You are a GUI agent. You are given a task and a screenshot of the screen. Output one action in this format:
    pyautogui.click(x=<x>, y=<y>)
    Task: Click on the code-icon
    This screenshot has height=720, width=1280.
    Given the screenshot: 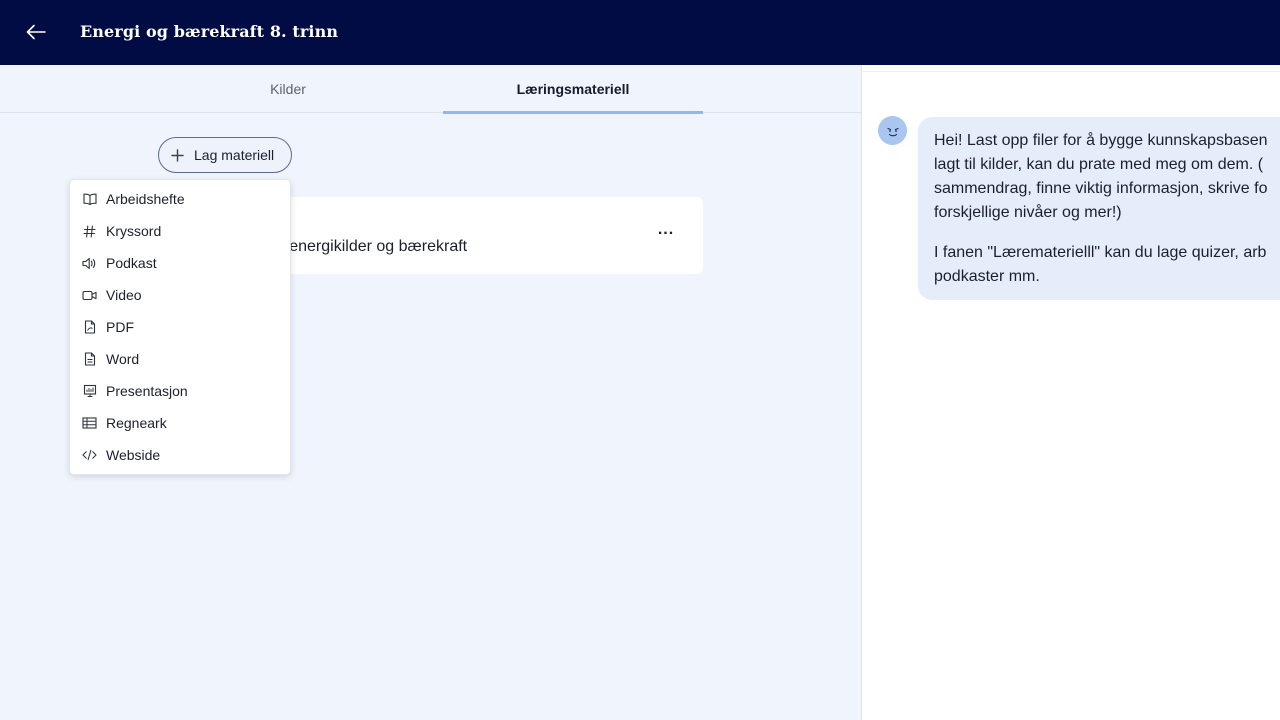 What is the action you would take?
    pyautogui.click(x=89, y=455)
    